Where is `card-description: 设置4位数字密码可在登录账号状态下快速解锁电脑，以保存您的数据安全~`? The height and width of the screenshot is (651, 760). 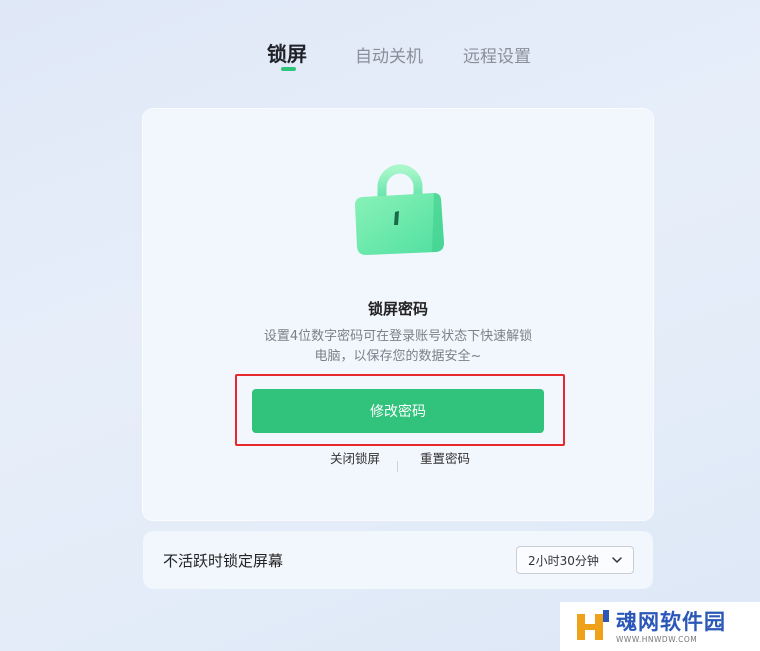
card-description: 设置4位数字密码可在登录账号状态下快速解锁电脑，以保存您的数据安全~ is located at coordinates (398, 346).